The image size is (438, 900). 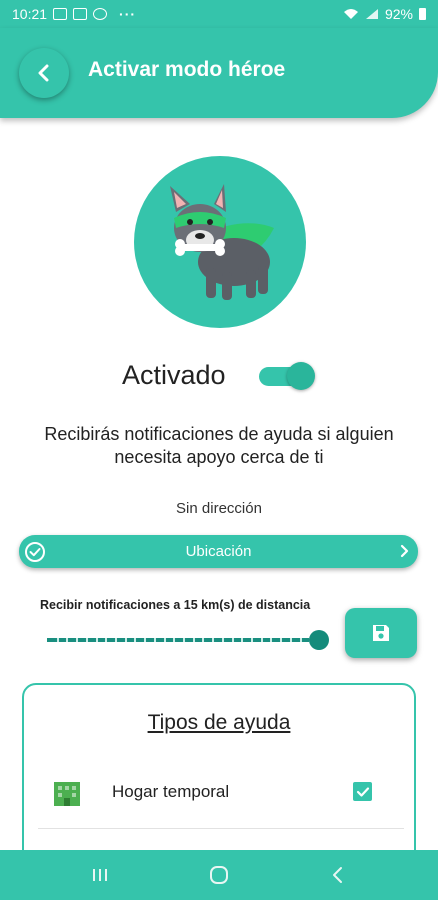 I want to click on superhero-dog-illustration, so click(x=222, y=242).